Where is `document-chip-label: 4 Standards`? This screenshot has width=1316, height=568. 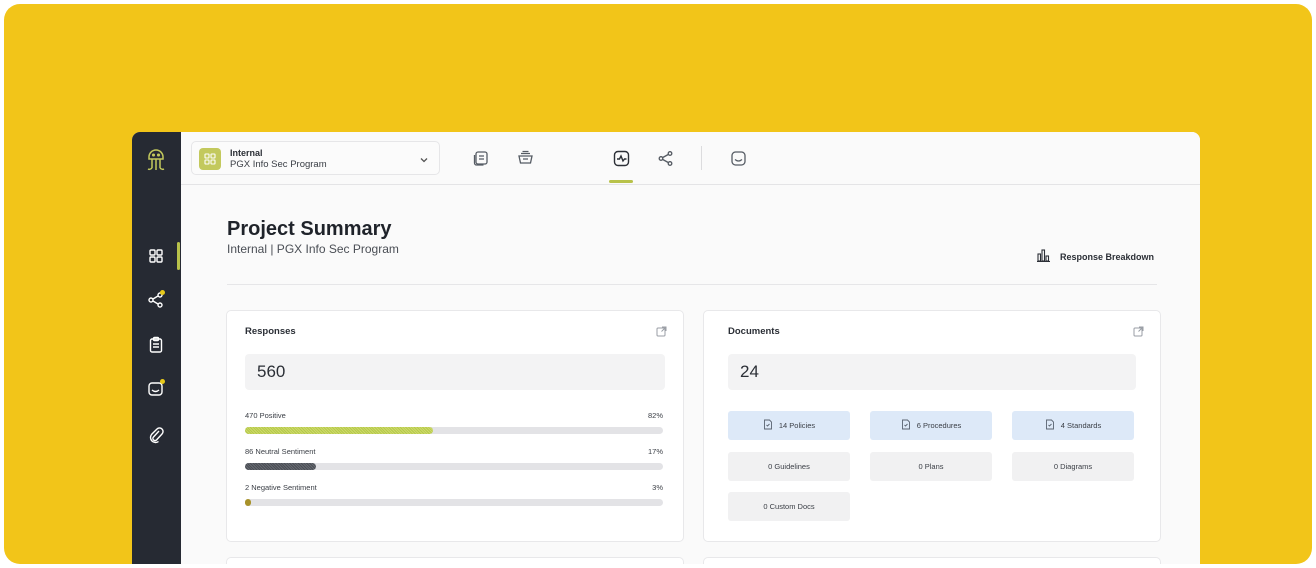
document-chip-label: 4 Standards is located at coordinates (1081, 425).